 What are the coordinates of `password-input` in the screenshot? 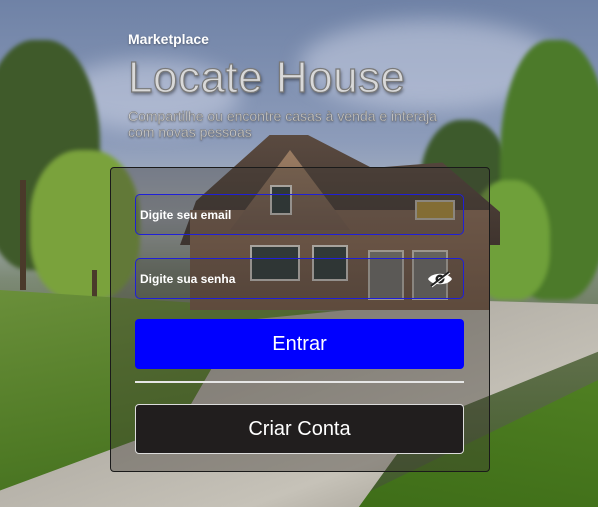 It's located at (299, 278).